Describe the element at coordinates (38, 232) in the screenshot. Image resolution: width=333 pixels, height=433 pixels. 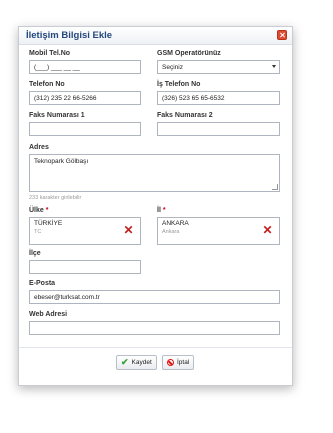
I see `country-code: TC` at that location.